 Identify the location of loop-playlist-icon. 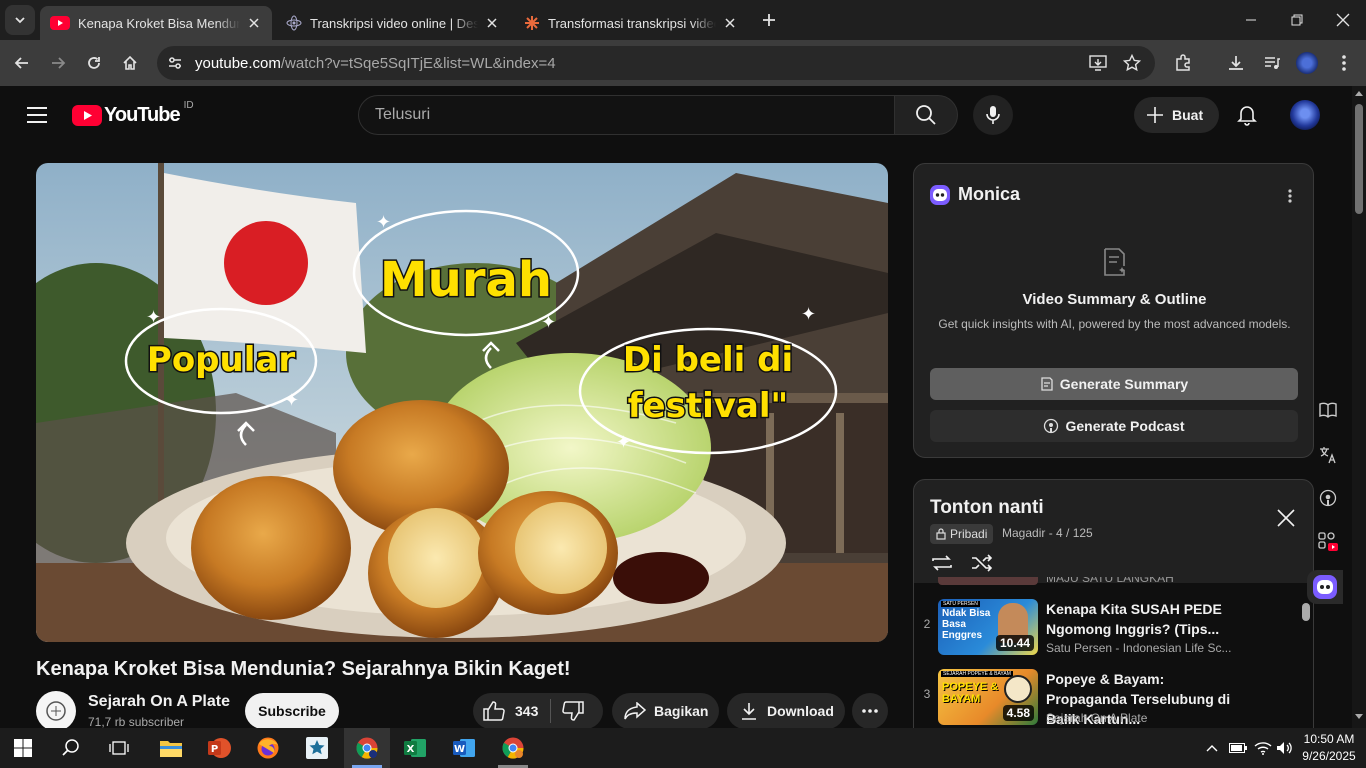
(942, 563).